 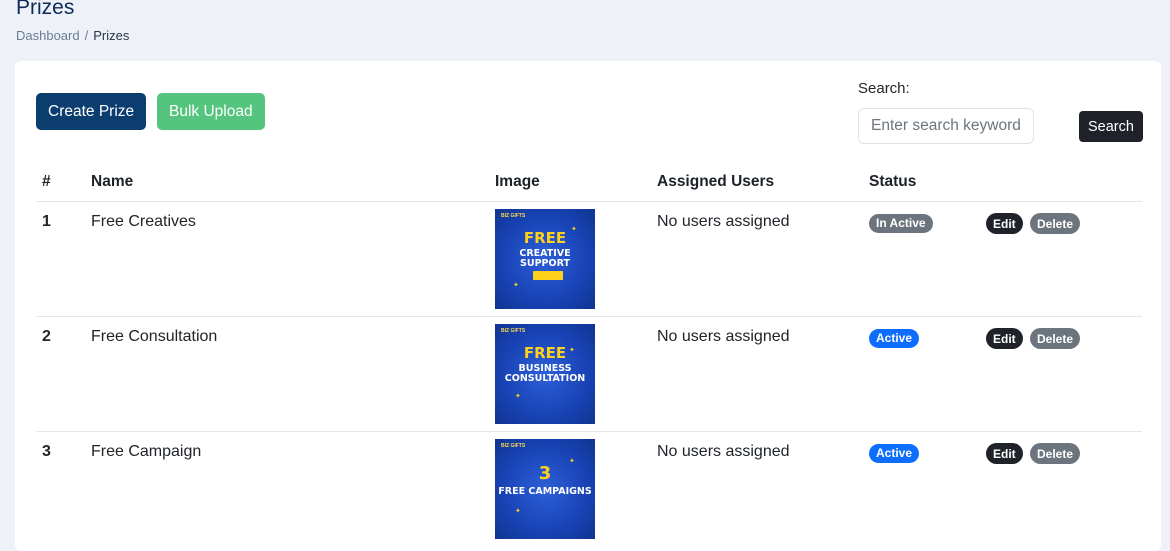 I want to click on row-number: 1, so click(x=46, y=221).